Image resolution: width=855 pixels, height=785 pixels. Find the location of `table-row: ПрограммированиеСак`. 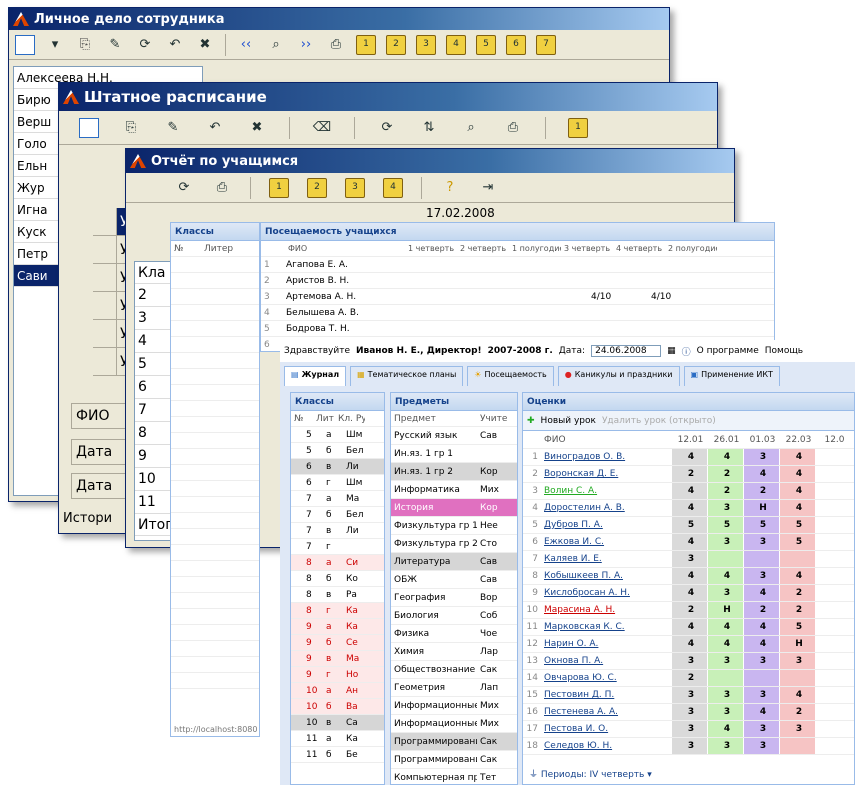

table-row: ПрограммированиеСак is located at coordinates (454, 760).